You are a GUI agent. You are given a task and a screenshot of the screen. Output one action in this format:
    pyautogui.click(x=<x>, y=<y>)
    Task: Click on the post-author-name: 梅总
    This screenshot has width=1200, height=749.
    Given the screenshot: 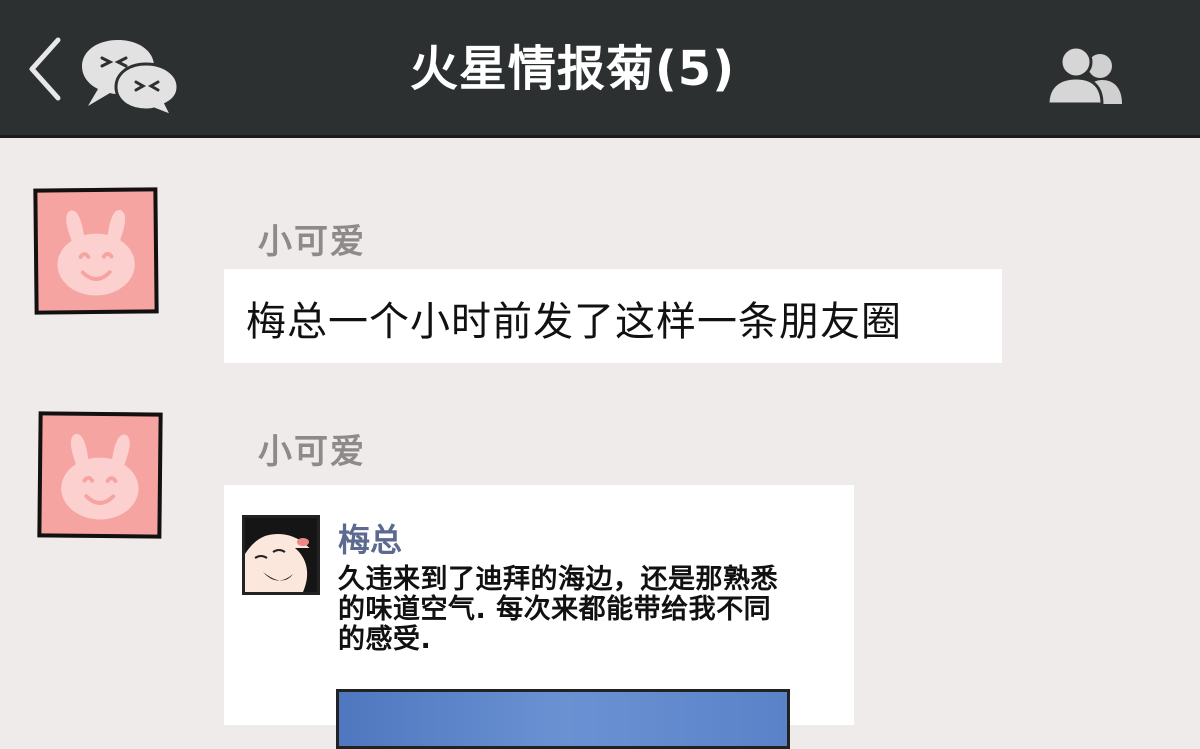 What is the action you would take?
    pyautogui.click(x=370, y=540)
    